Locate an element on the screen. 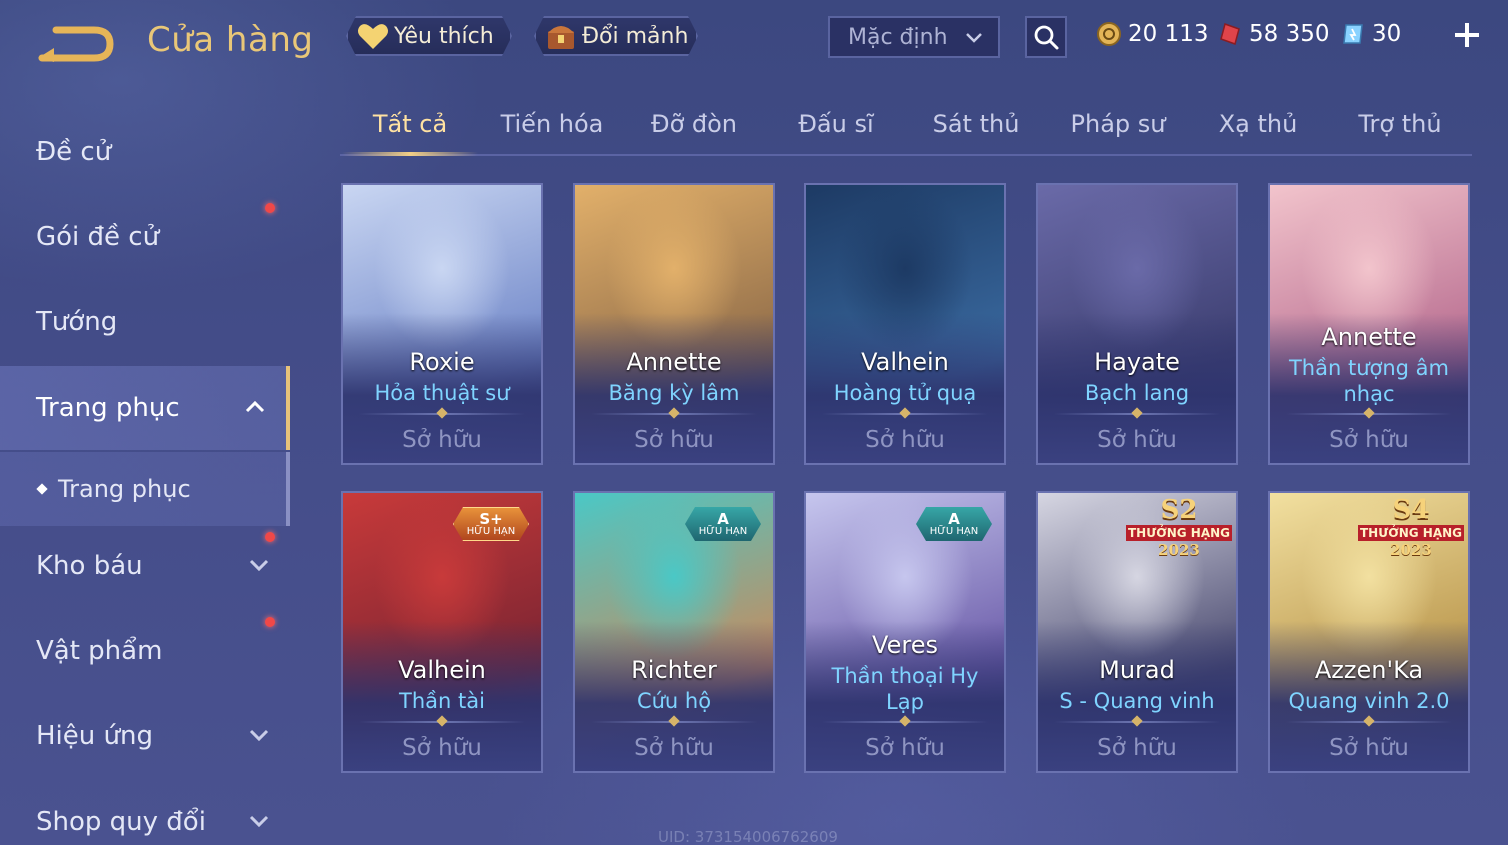 Image resolution: width=1508 pixels, height=845 pixels. sidebar-item-exchange-shop: Shop quy đổi is located at coordinates (145, 812).